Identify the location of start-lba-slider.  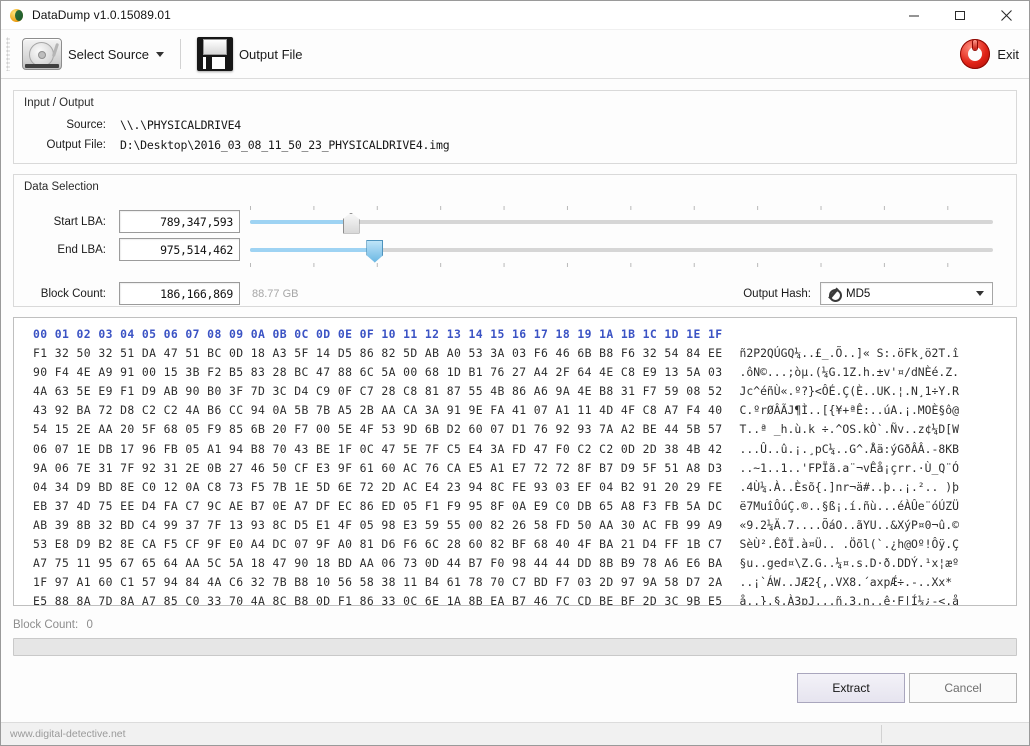
(621, 219).